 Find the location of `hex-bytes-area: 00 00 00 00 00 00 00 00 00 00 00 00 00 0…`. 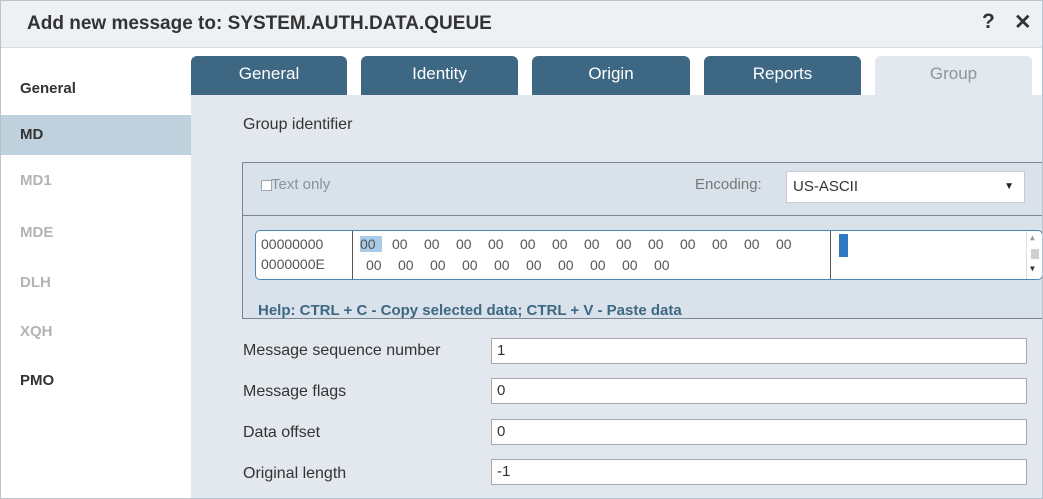

hex-bytes-area: 00 00 00 00 00 00 00 00 00 00 00 00 00 0… is located at coordinates (593, 255).